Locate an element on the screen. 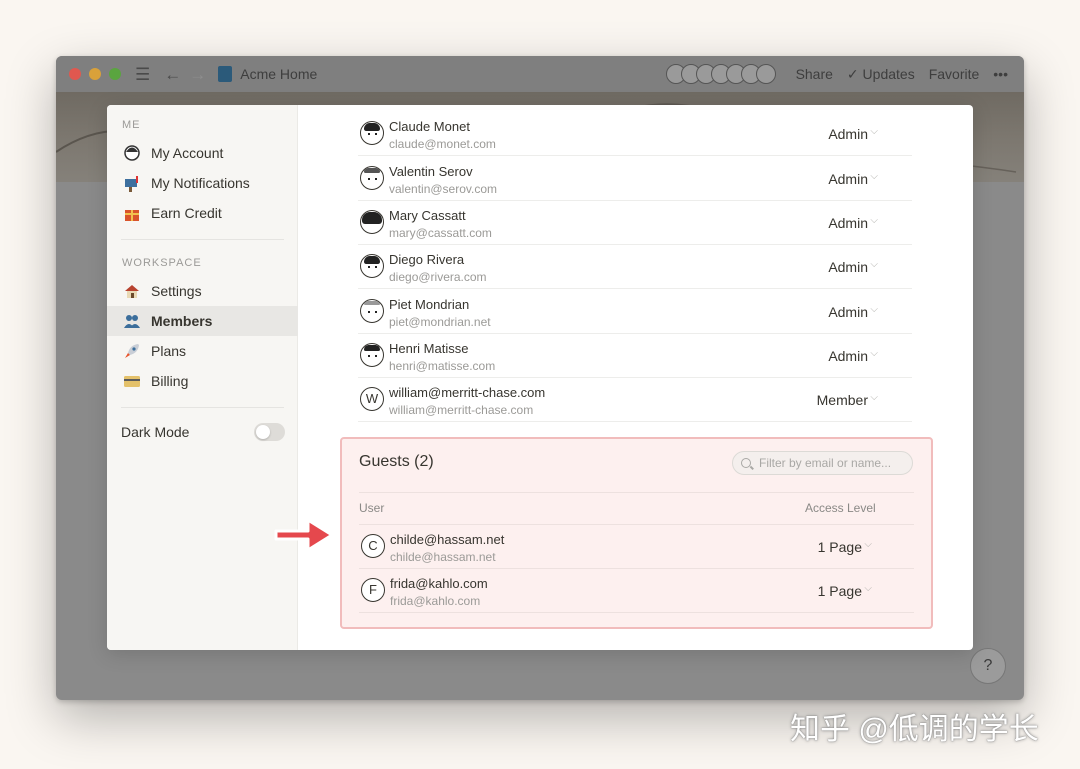 The height and width of the screenshot is (769, 1080). column-header-access-level: Access Level is located at coordinates (840, 508).